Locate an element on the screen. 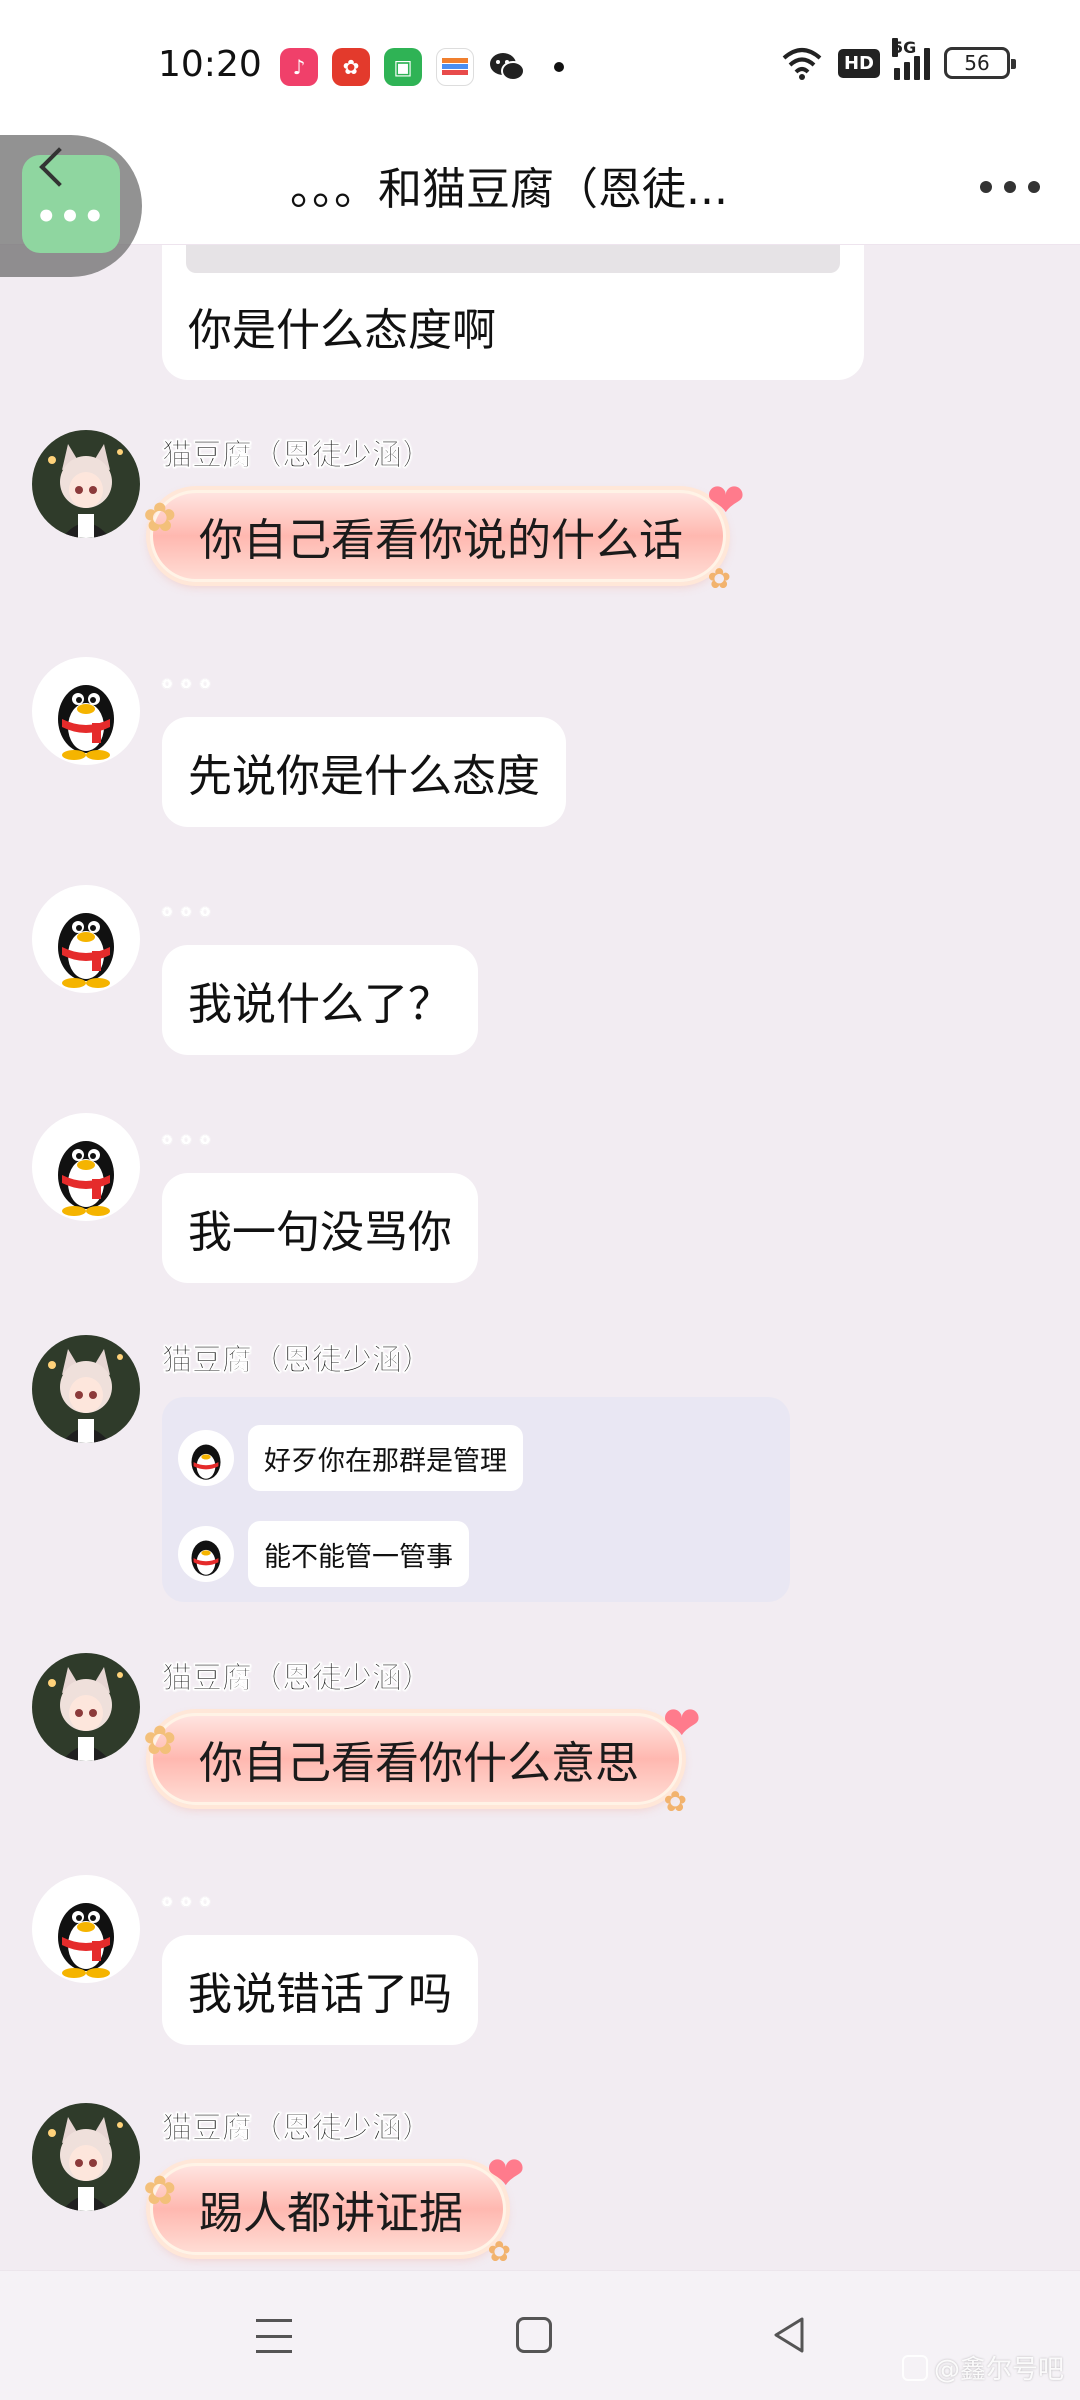 This screenshot has height=2400, width=1080. battery-icon: 56 is located at coordinates (980, 63).